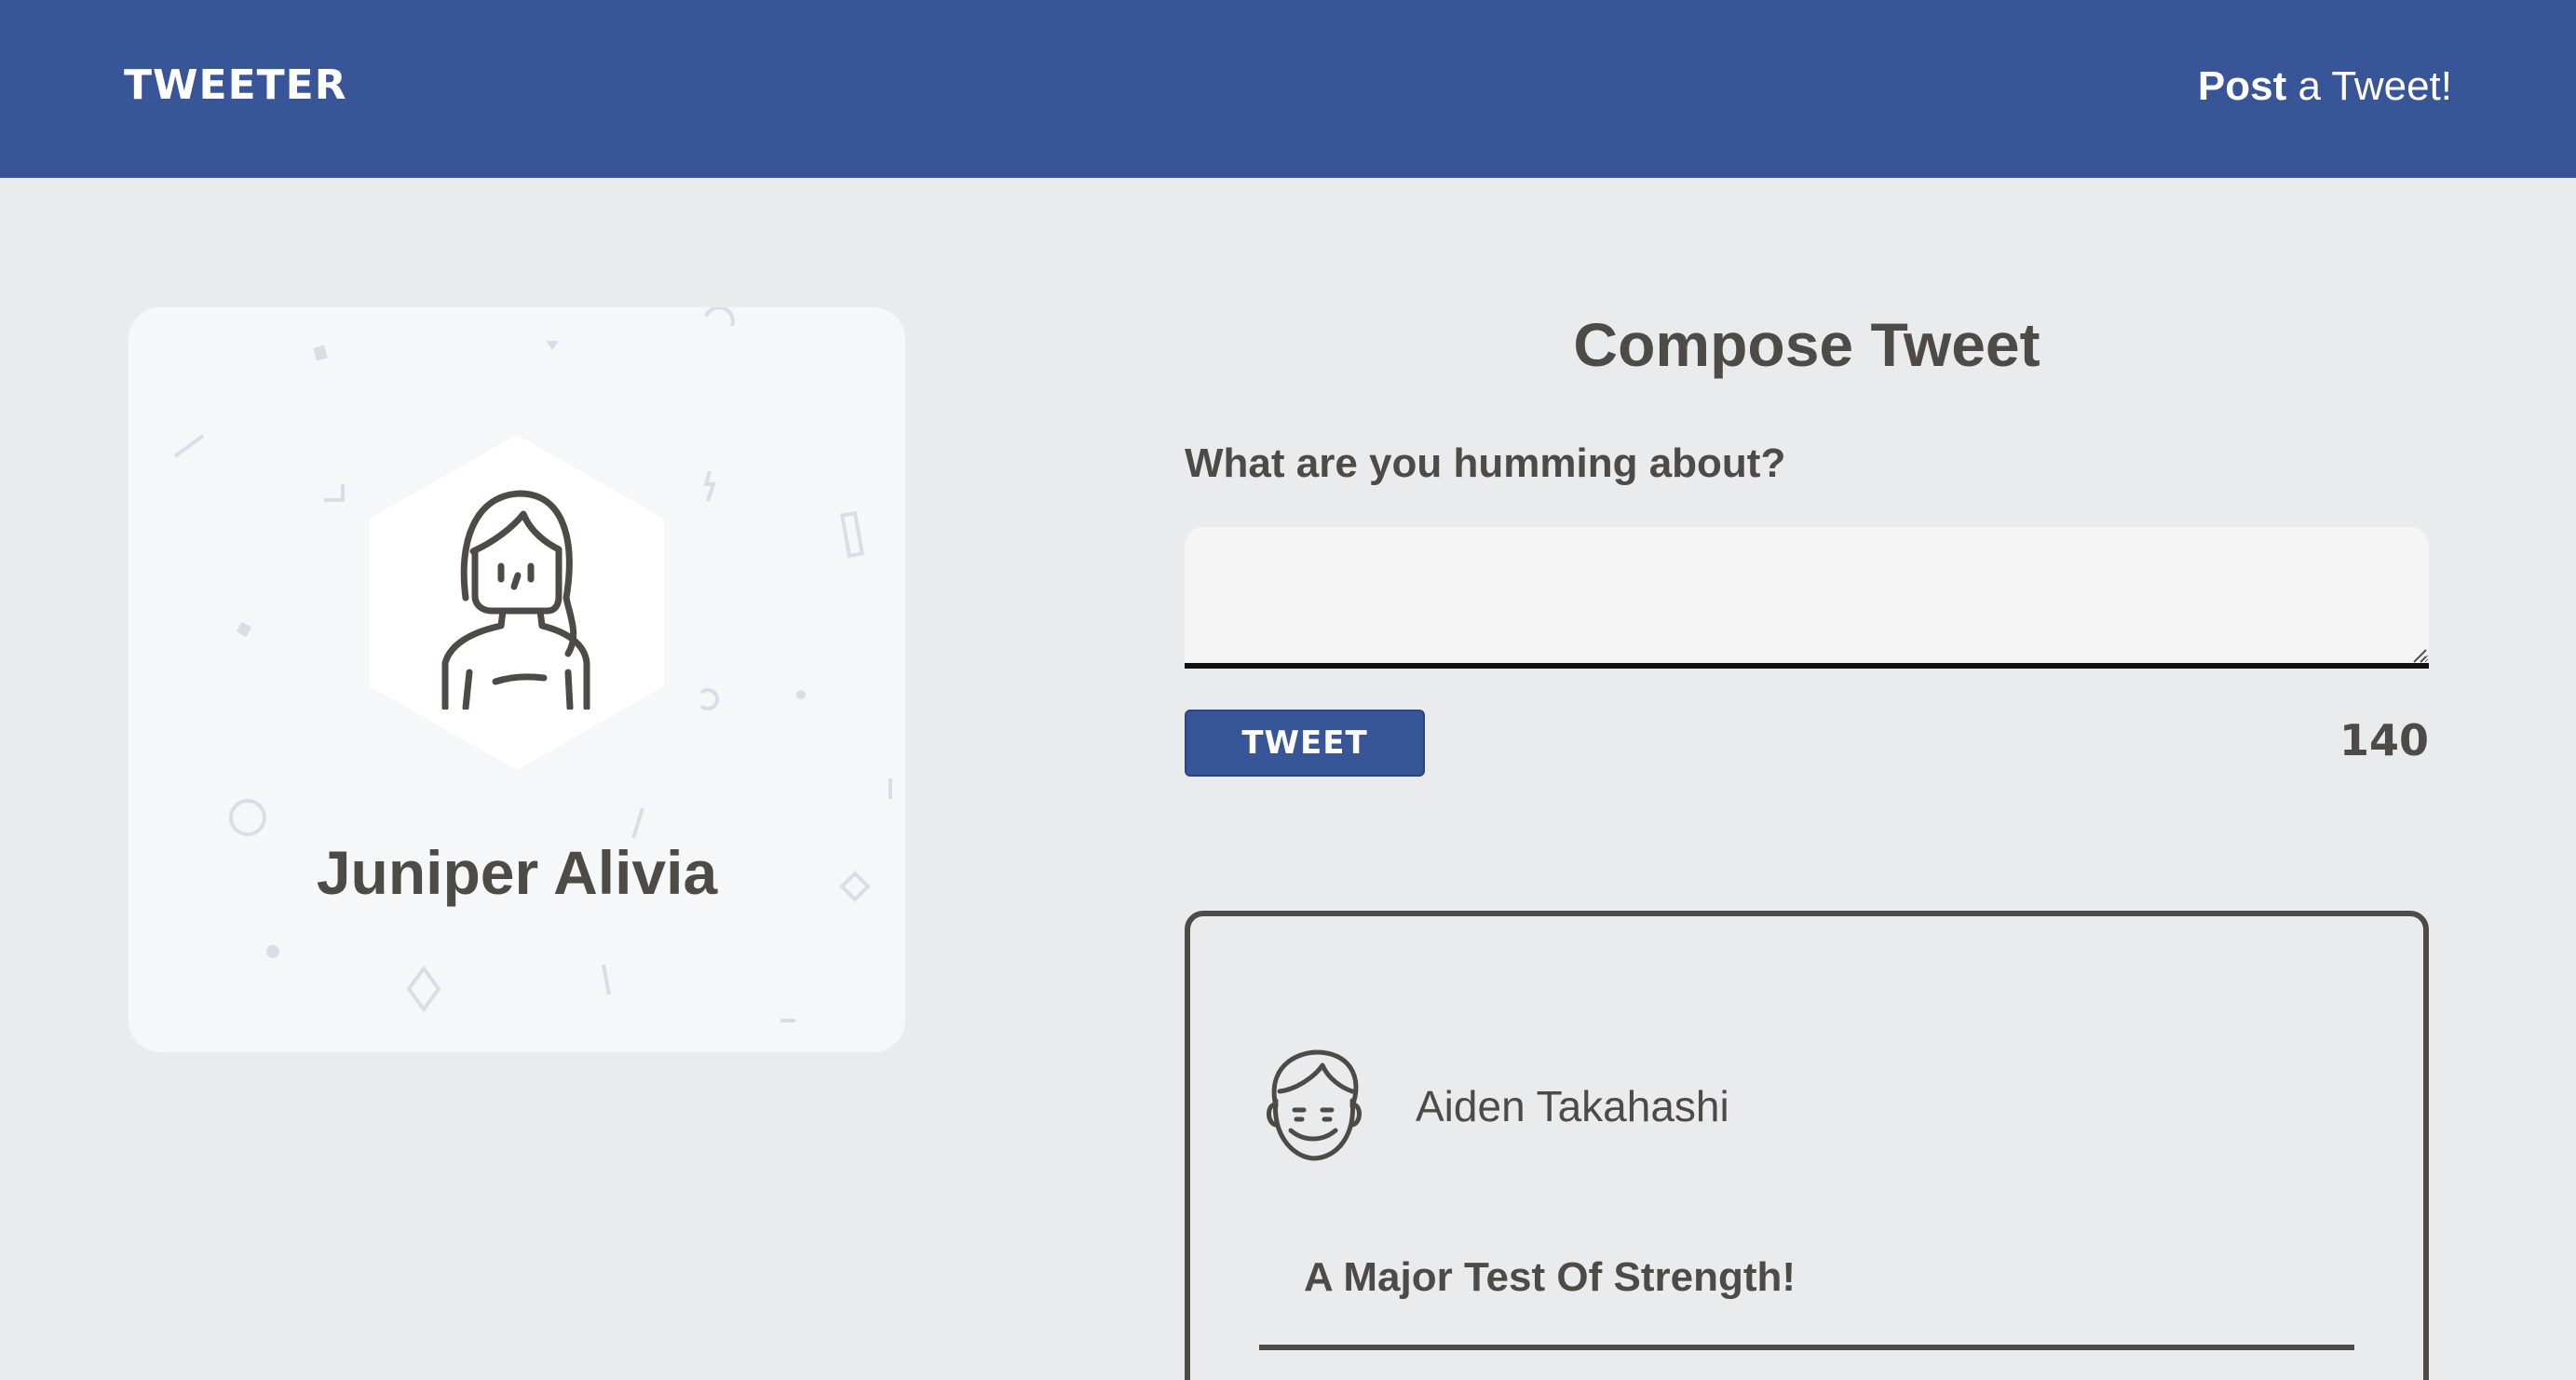 The height and width of the screenshot is (1380, 2576). I want to click on top-navbar: TWEETER Post a Tweet!, so click(1288, 89).